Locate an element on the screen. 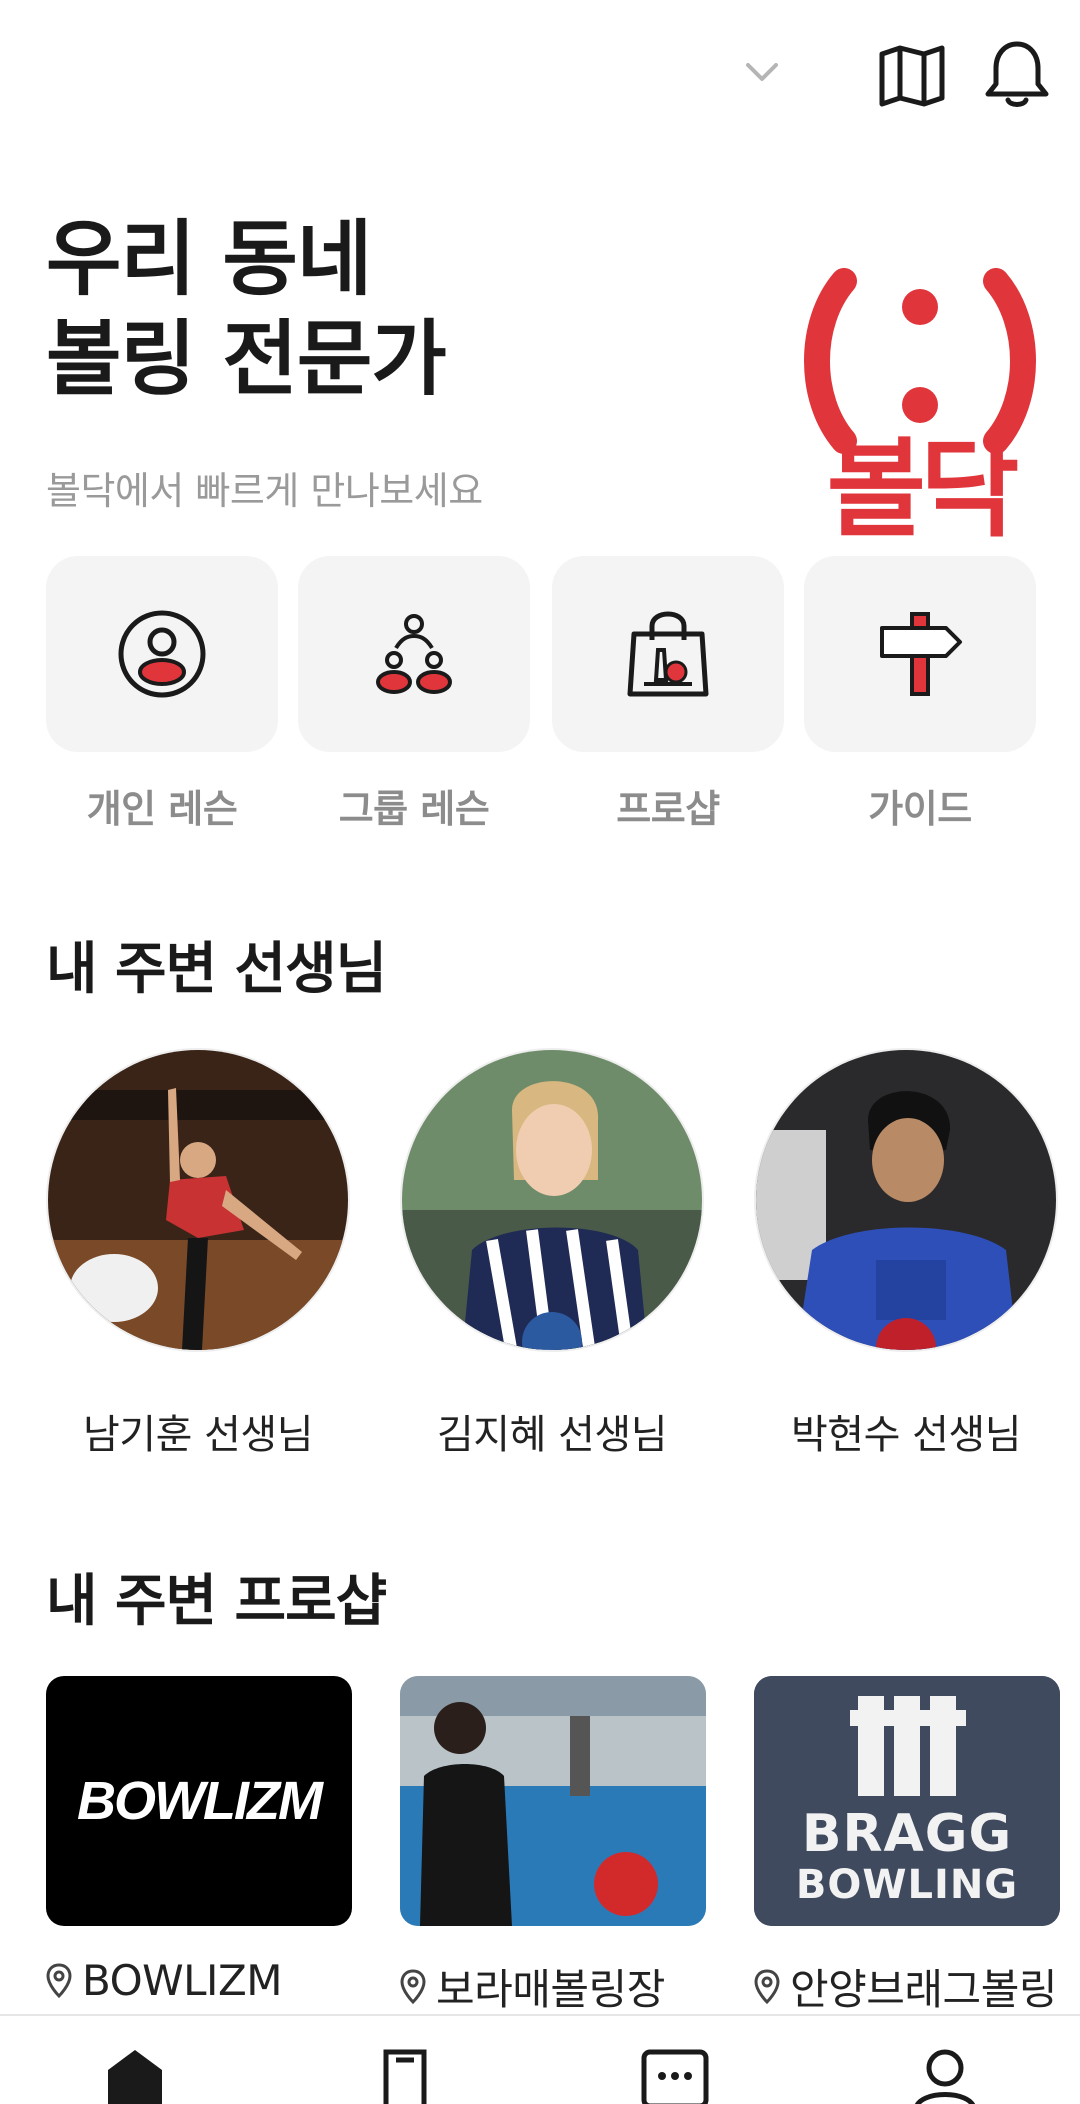 This screenshot has height=2104, width=1080. proshop-photo is located at coordinates (553, 1801).